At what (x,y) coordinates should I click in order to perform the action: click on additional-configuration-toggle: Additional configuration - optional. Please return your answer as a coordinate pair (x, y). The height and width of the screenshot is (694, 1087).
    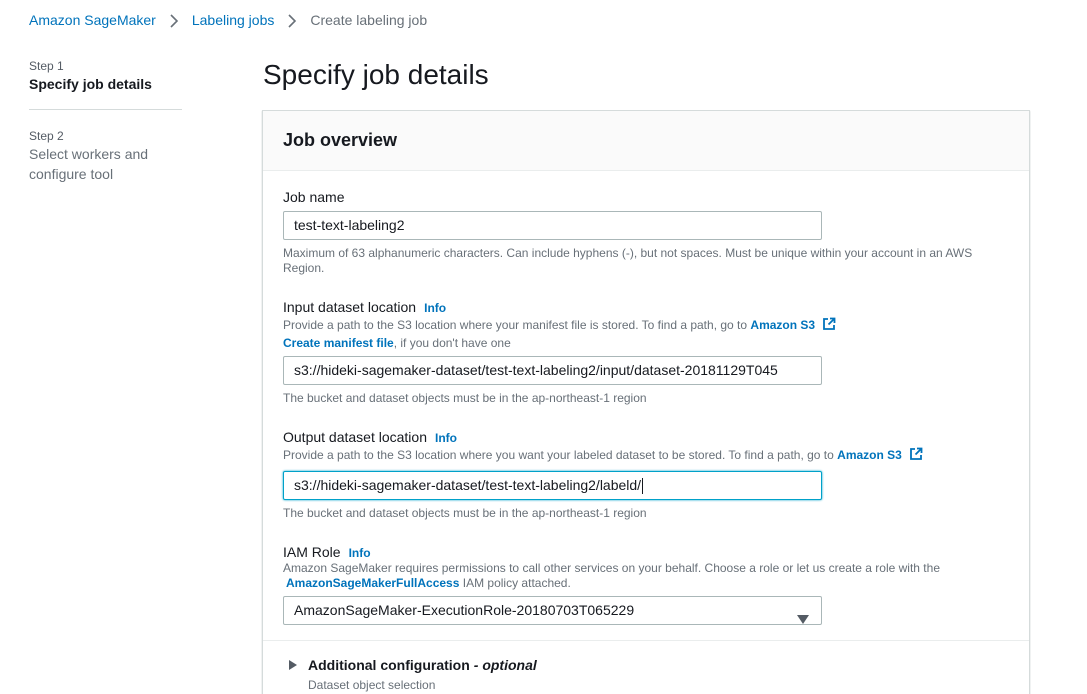
    Looking at the image, I should click on (413, 665).